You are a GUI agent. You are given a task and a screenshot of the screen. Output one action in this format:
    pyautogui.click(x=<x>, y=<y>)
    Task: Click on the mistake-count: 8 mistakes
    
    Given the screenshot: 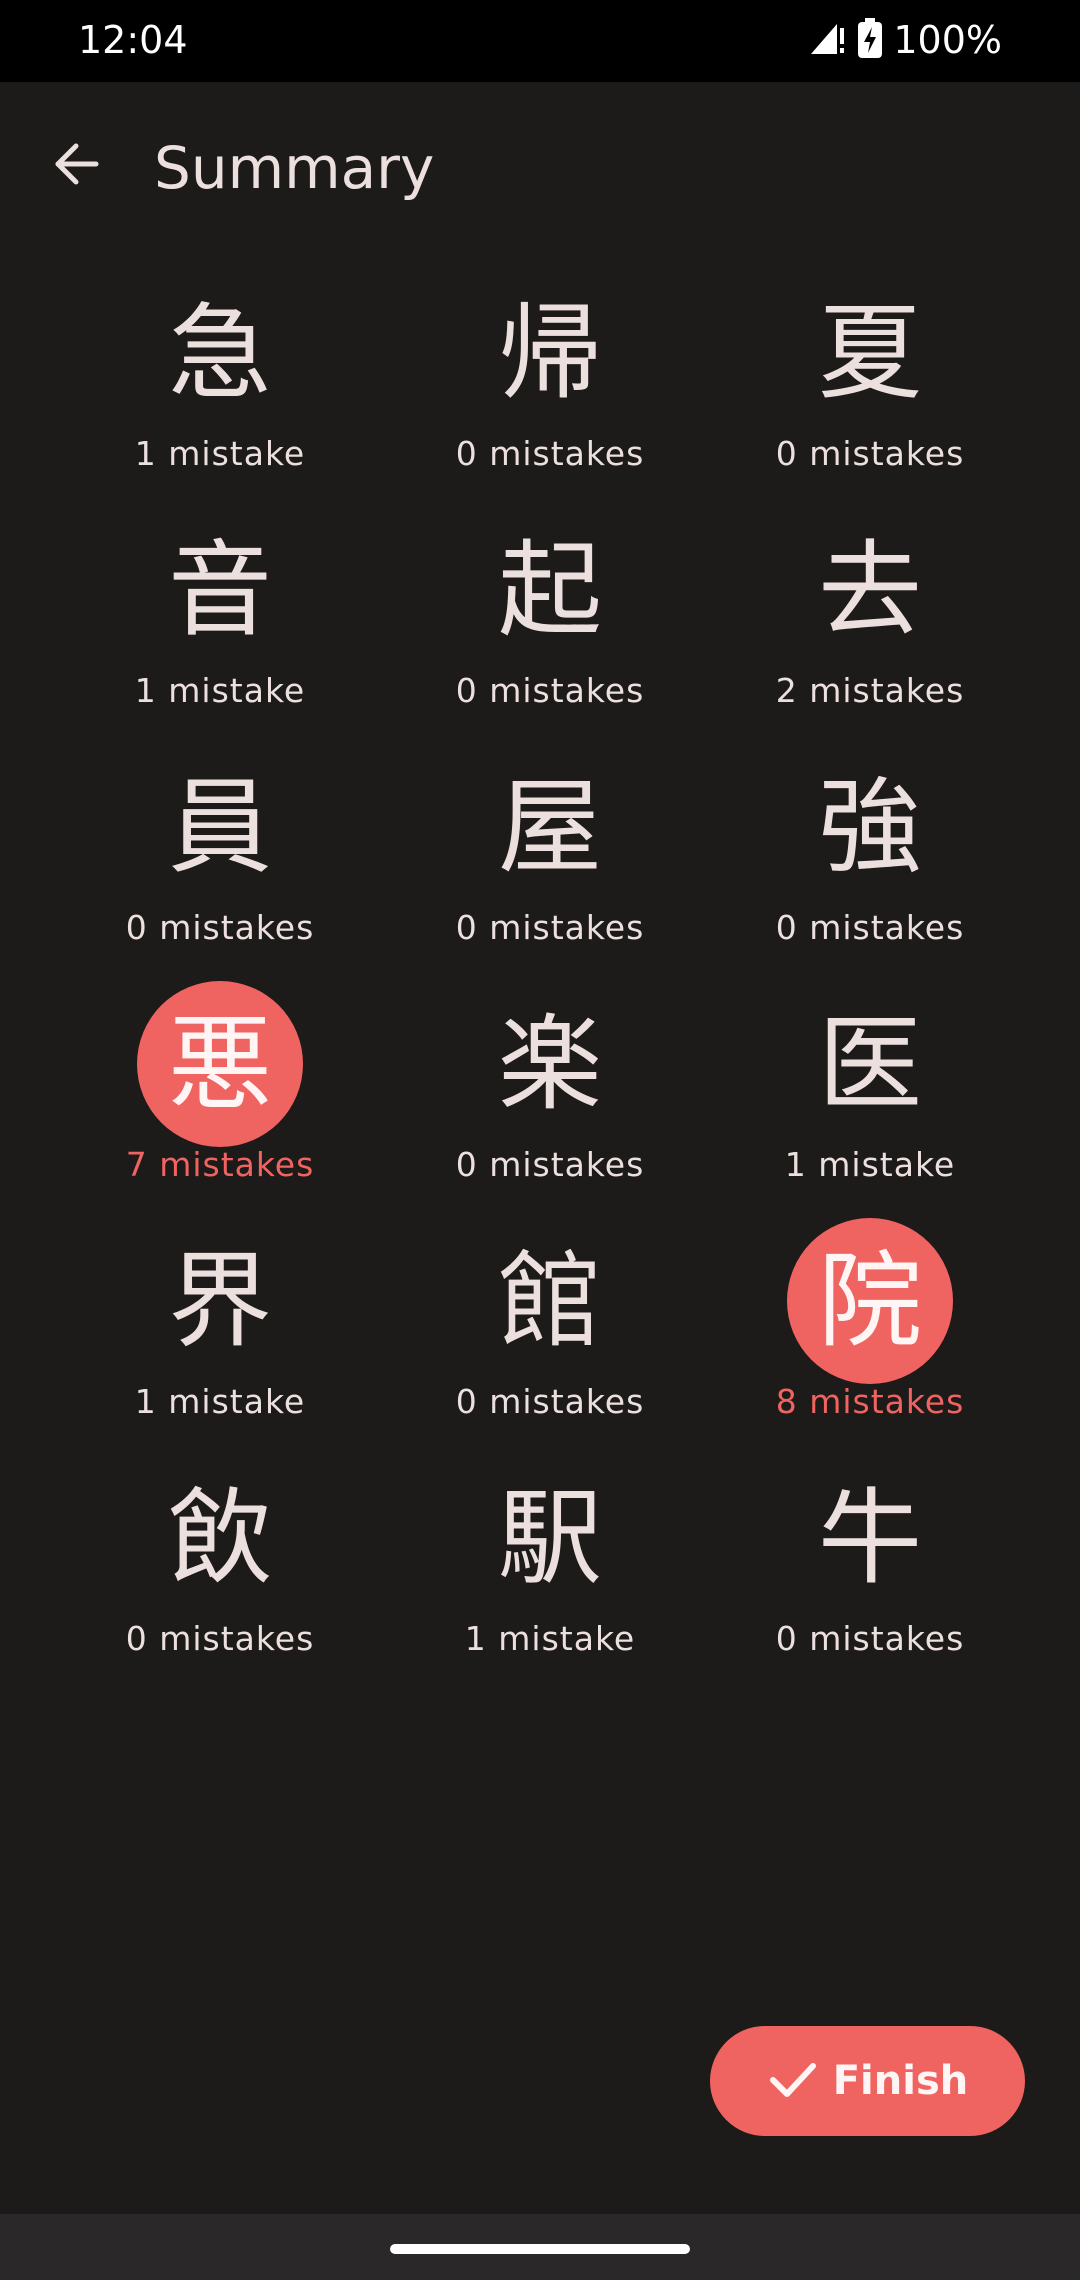 What is the action you would take?
    pyautogui.click(x=870, y=1401)
    